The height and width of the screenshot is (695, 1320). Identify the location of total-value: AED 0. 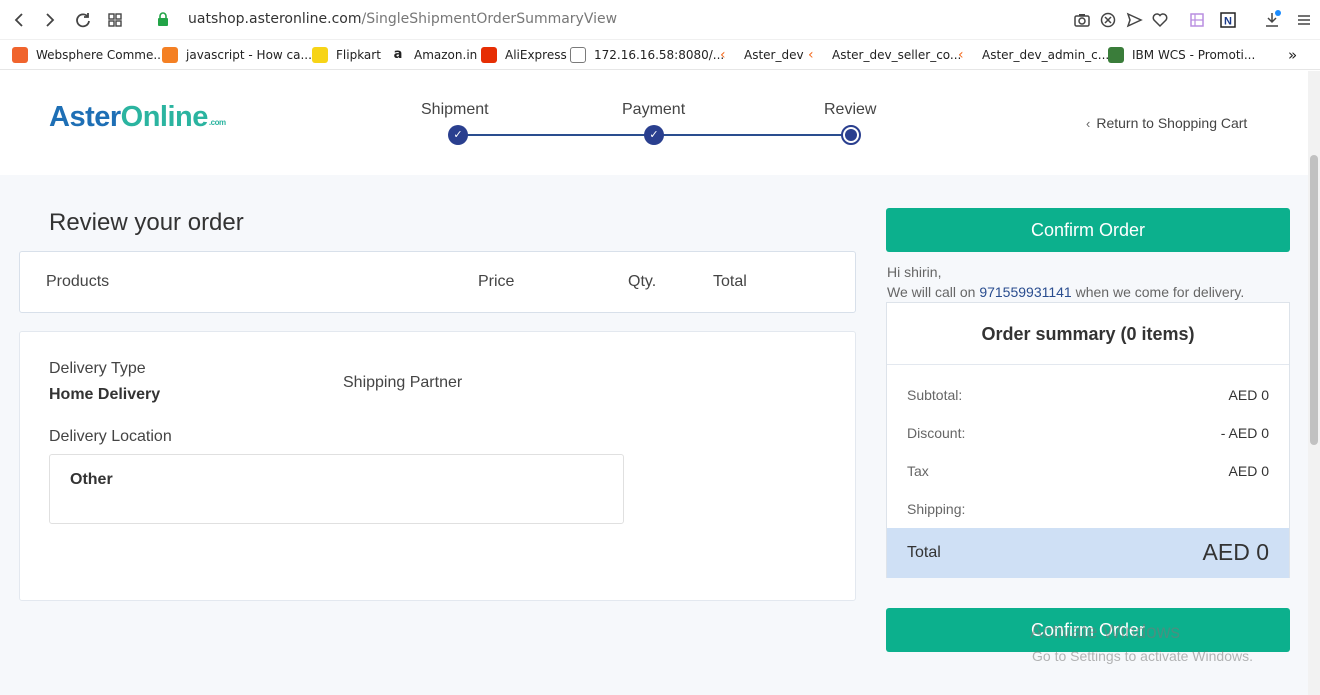
(1235, 552).